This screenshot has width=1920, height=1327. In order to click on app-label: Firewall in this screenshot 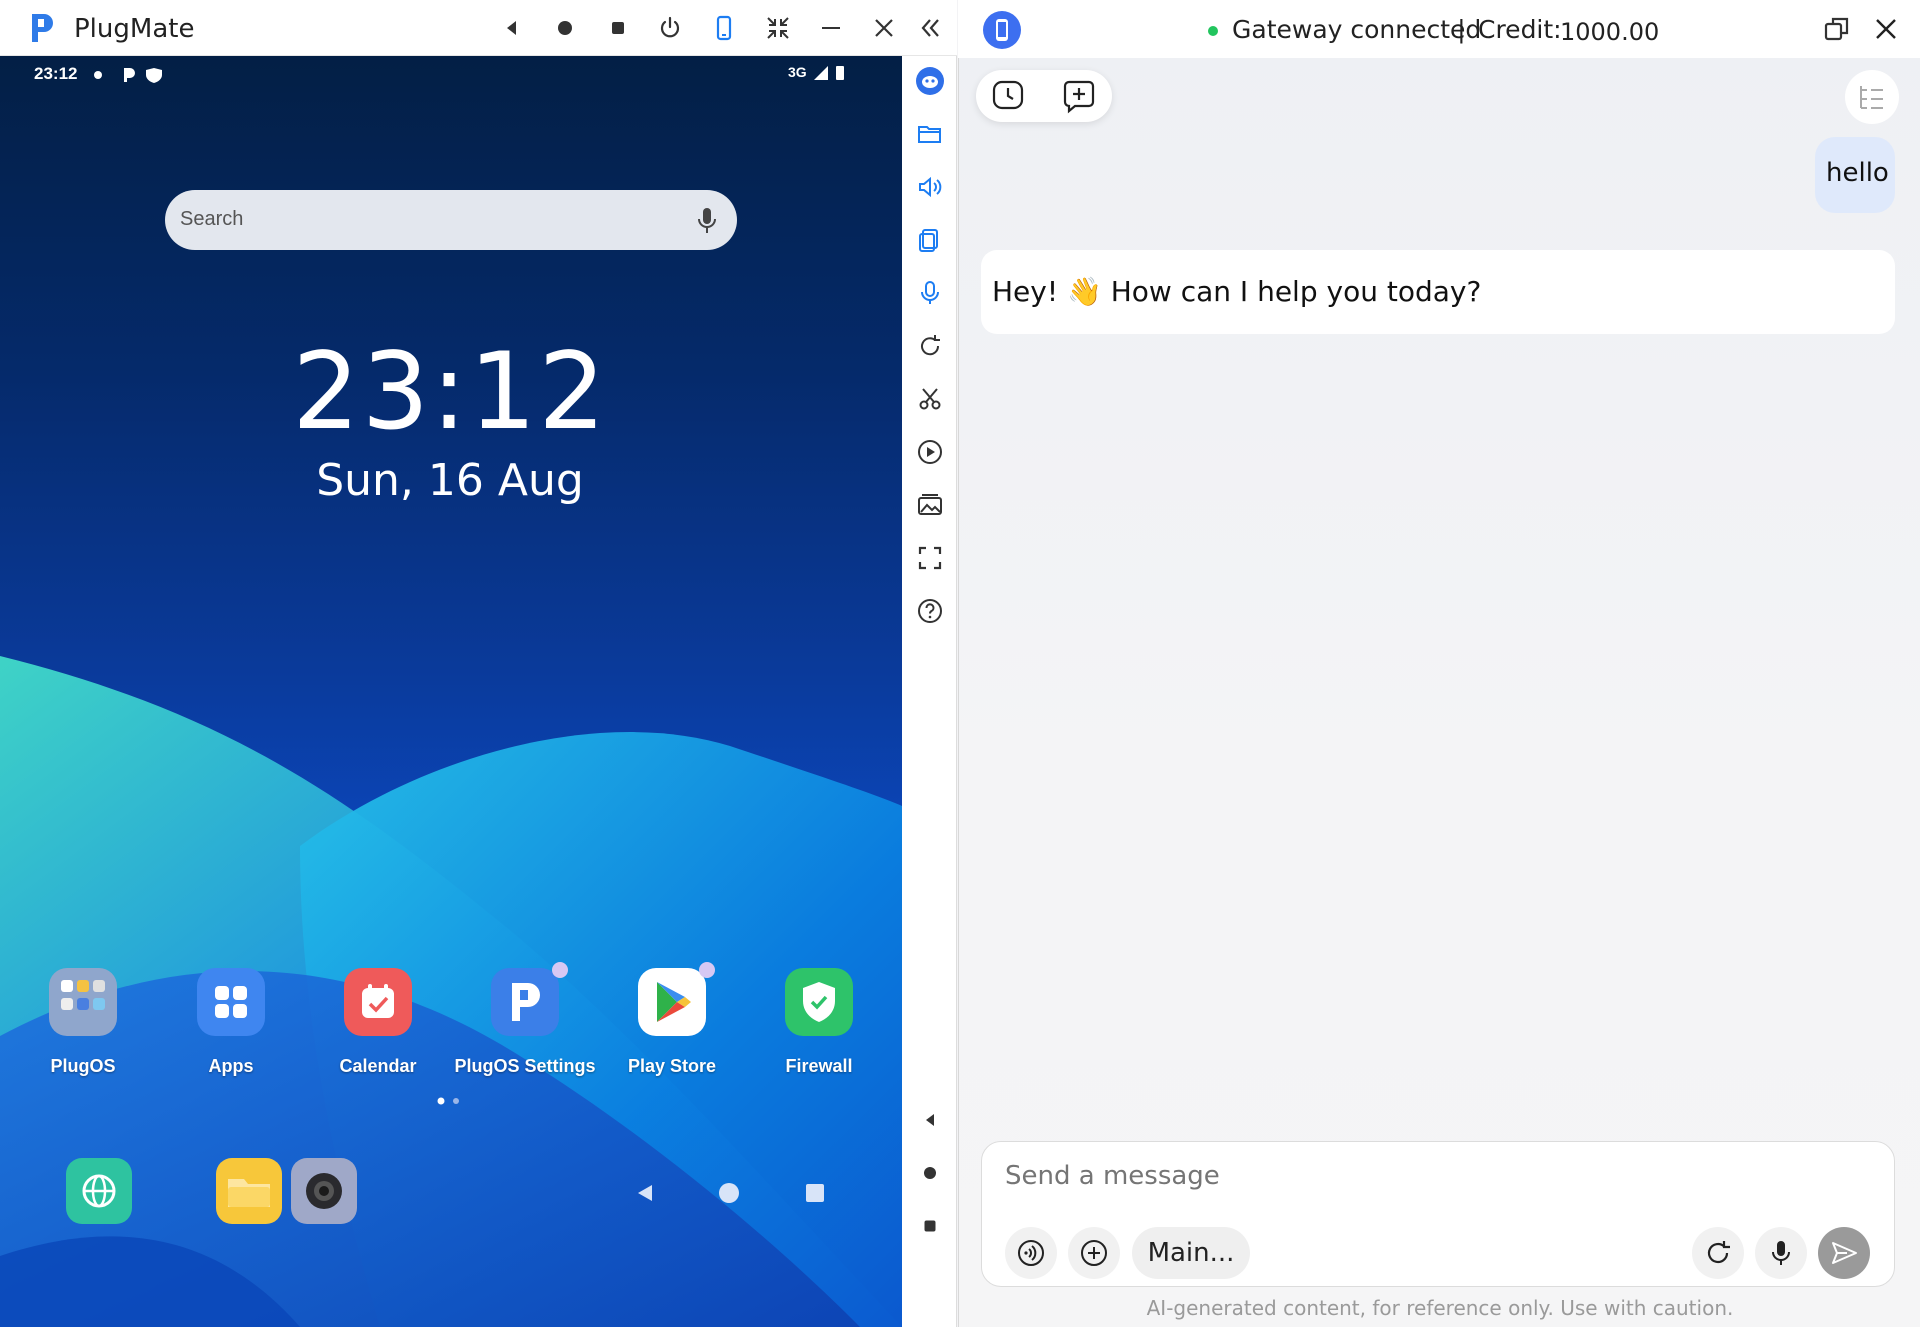, I will do `click(819, 1066)`.